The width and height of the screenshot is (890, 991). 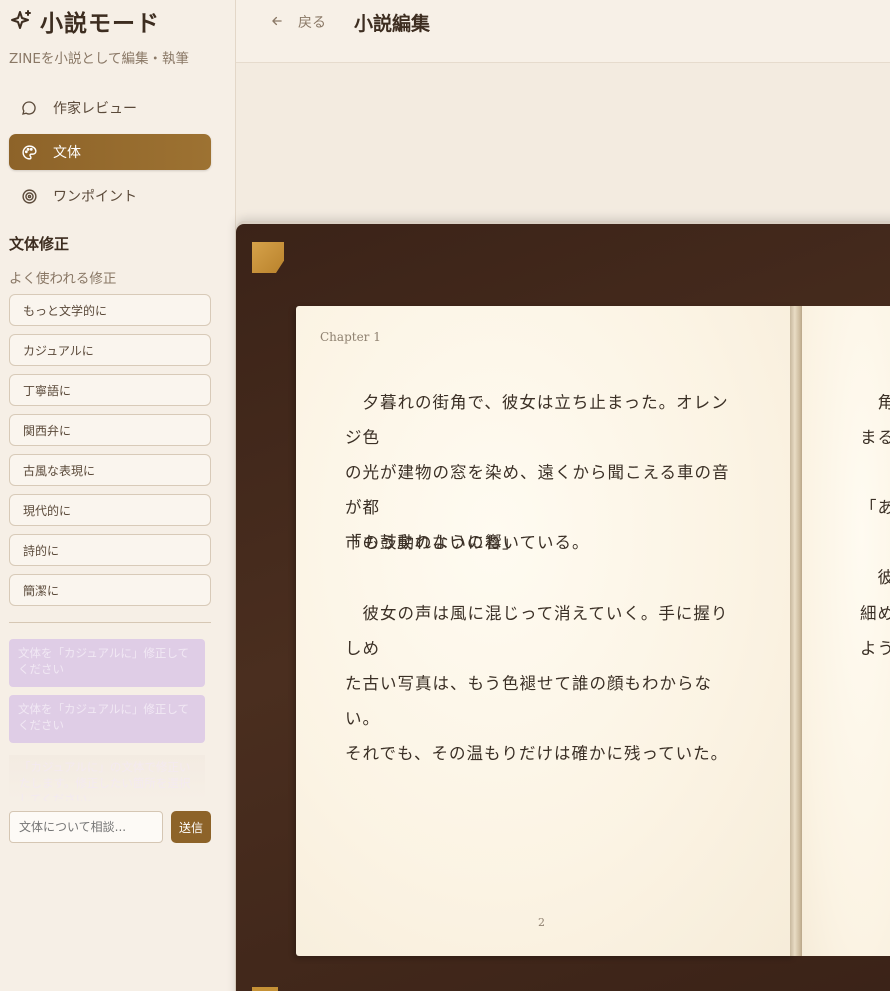 What do you see at coordinates (110, 470) in the screenshot?
I see `preset-archaic-button: 古風な表現に` at bounding box center [110, 470].